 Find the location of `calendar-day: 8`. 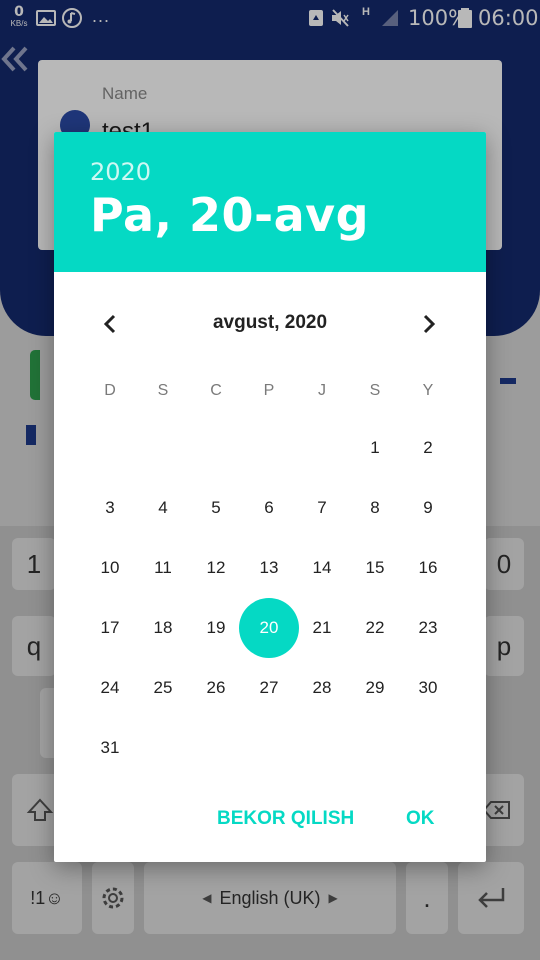

calendar-day: 8 is located at coordinates (375, 508).